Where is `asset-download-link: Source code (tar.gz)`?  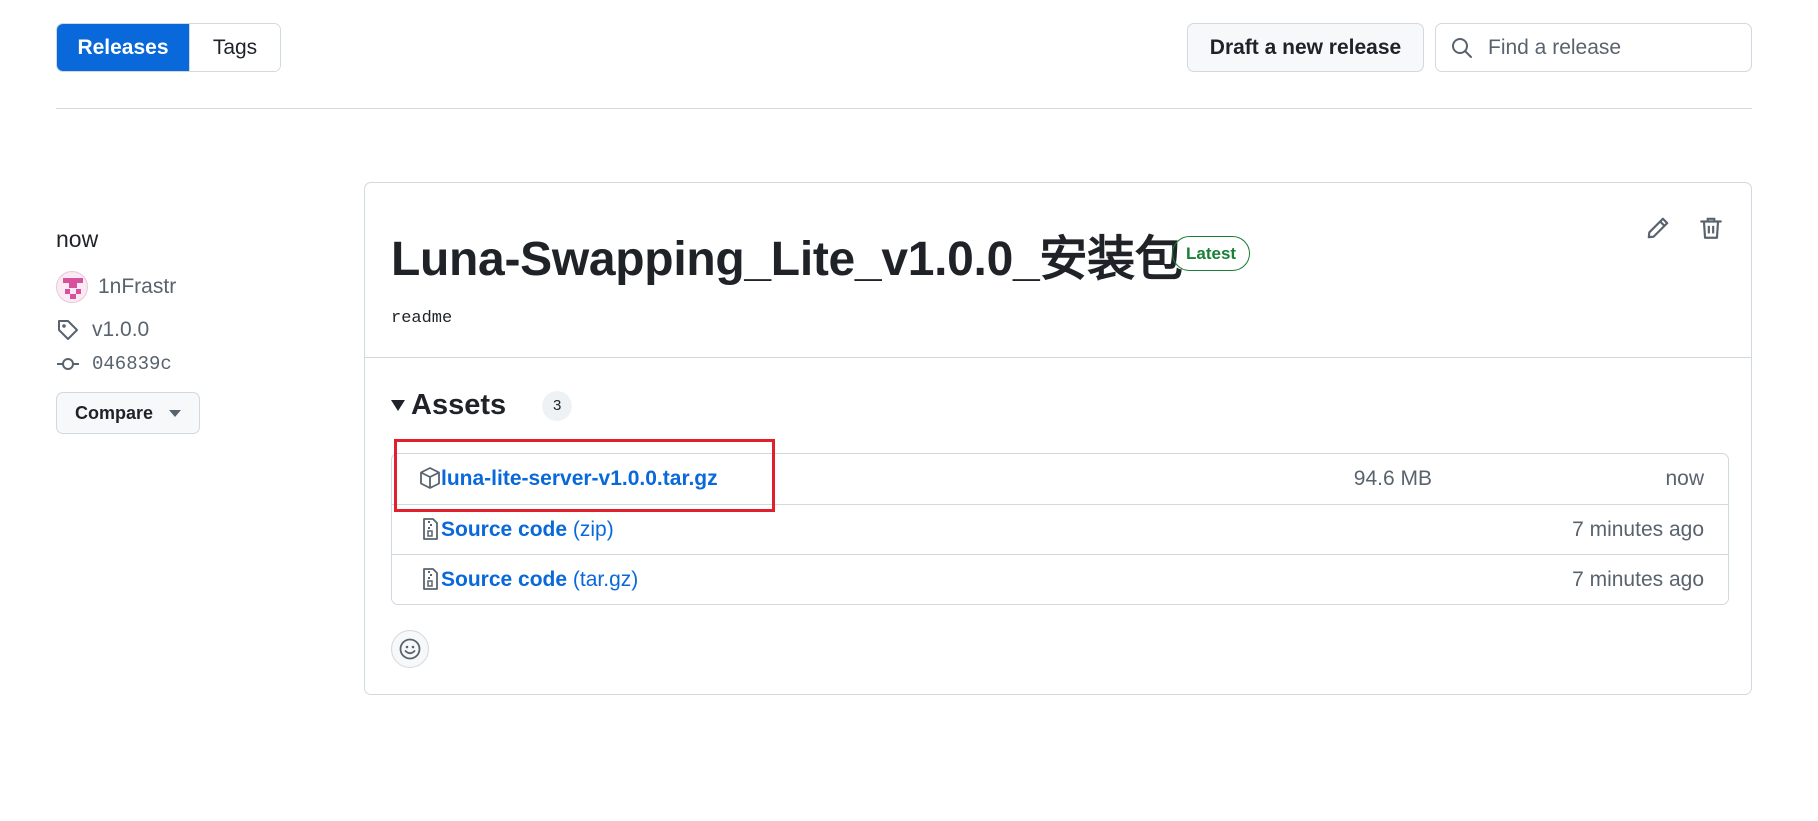 asset-download-link: Source code (tar.gz) is located at coordinates (539, 580).